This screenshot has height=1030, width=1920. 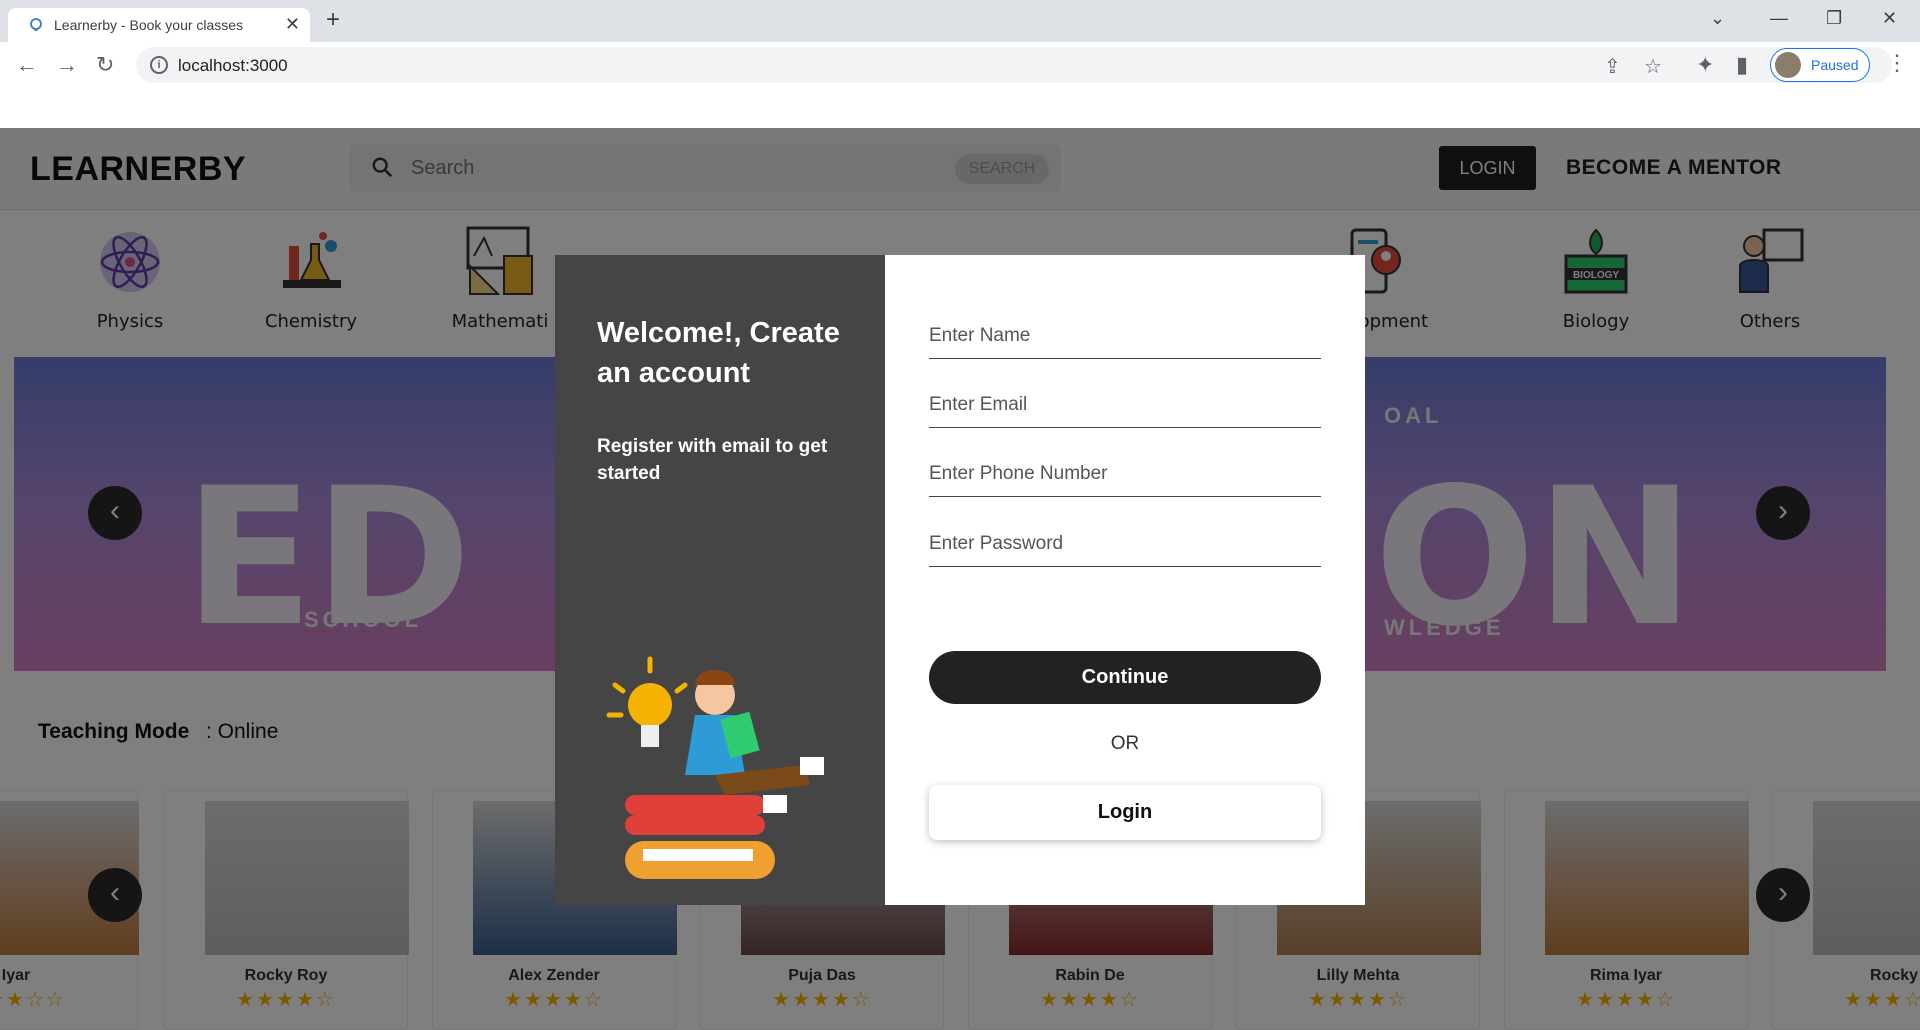 What do you see at coordinates (149, 25) in the screenshot?
I see `tab-title: Learnerby - Book your classes` at bounding box center [149, 25].